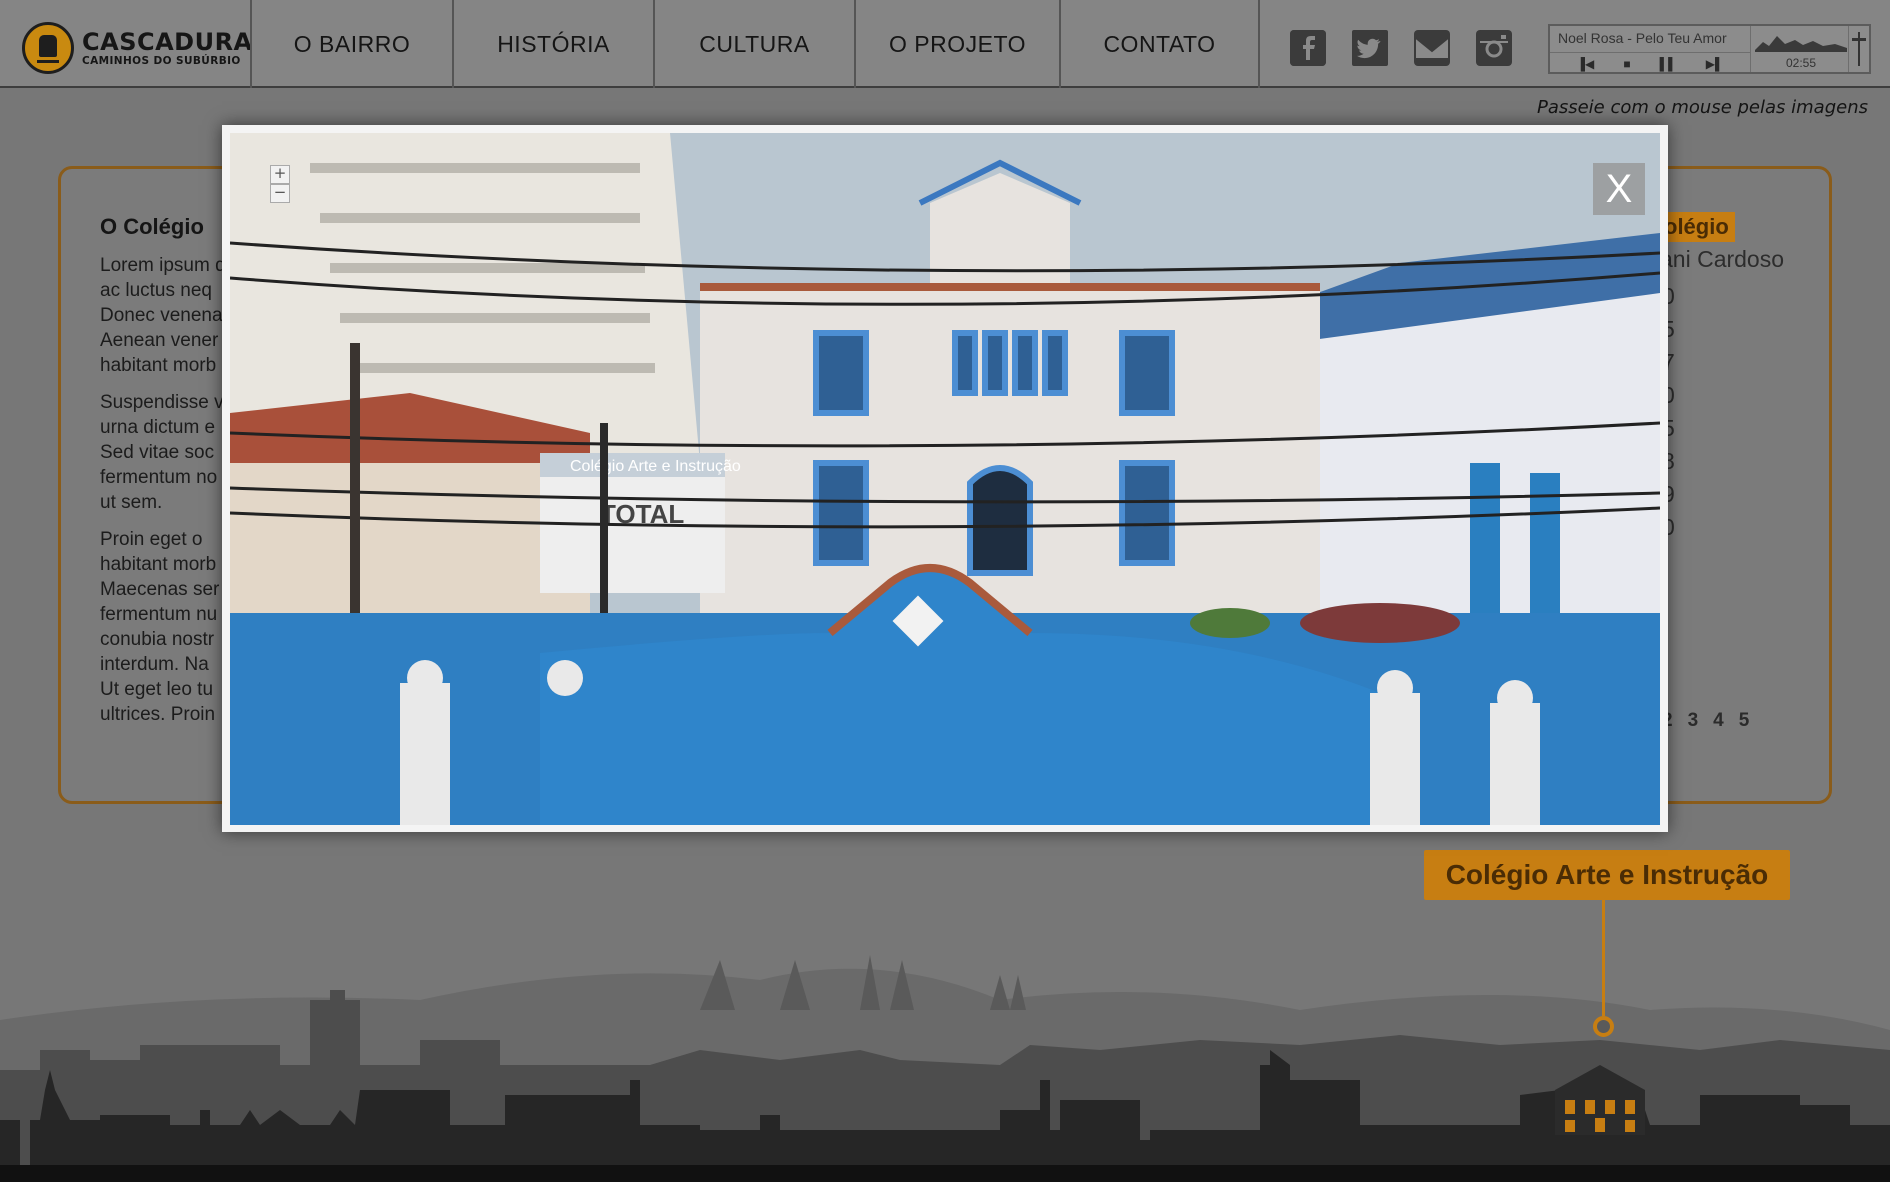  I want to click on nav-item-o-bairro: O BAIRRO, so click(351, 44).